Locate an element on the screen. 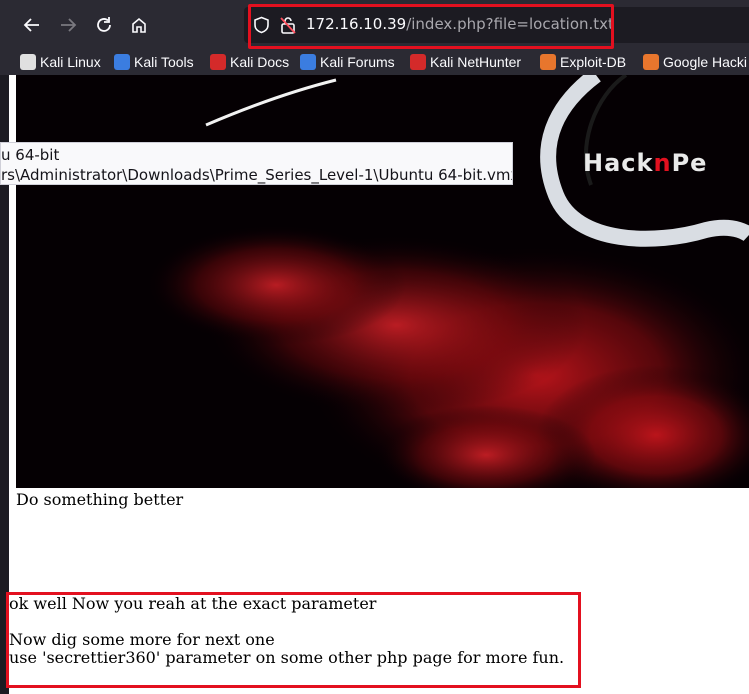 The height and width of the screenshot is (694, 749). bookmark-label: Kali Linux is located at coordinates (70, 62).